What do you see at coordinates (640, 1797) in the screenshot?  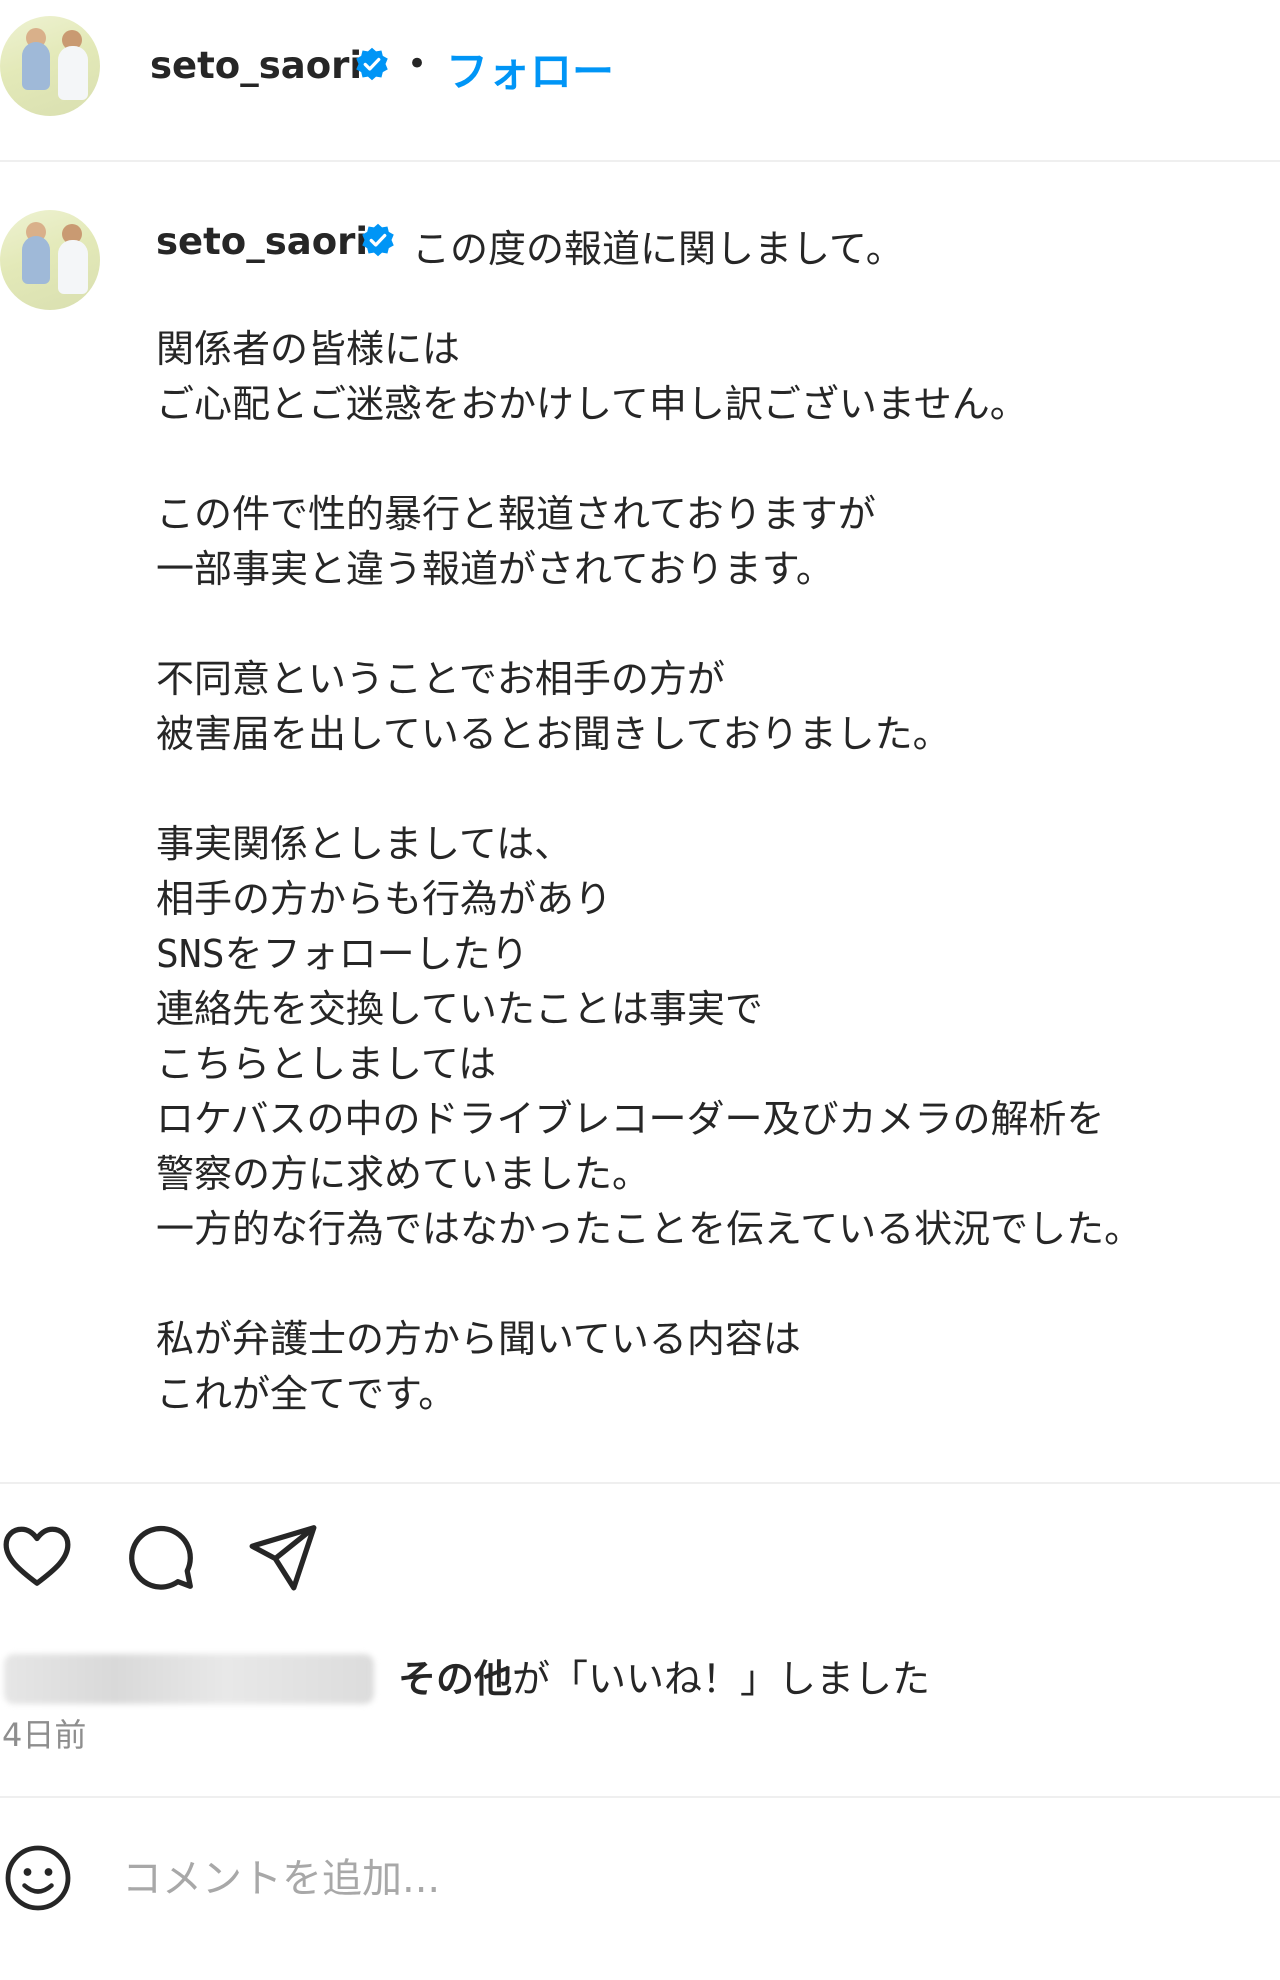 I see `comment-divider` at bounding box center [640, 1797].